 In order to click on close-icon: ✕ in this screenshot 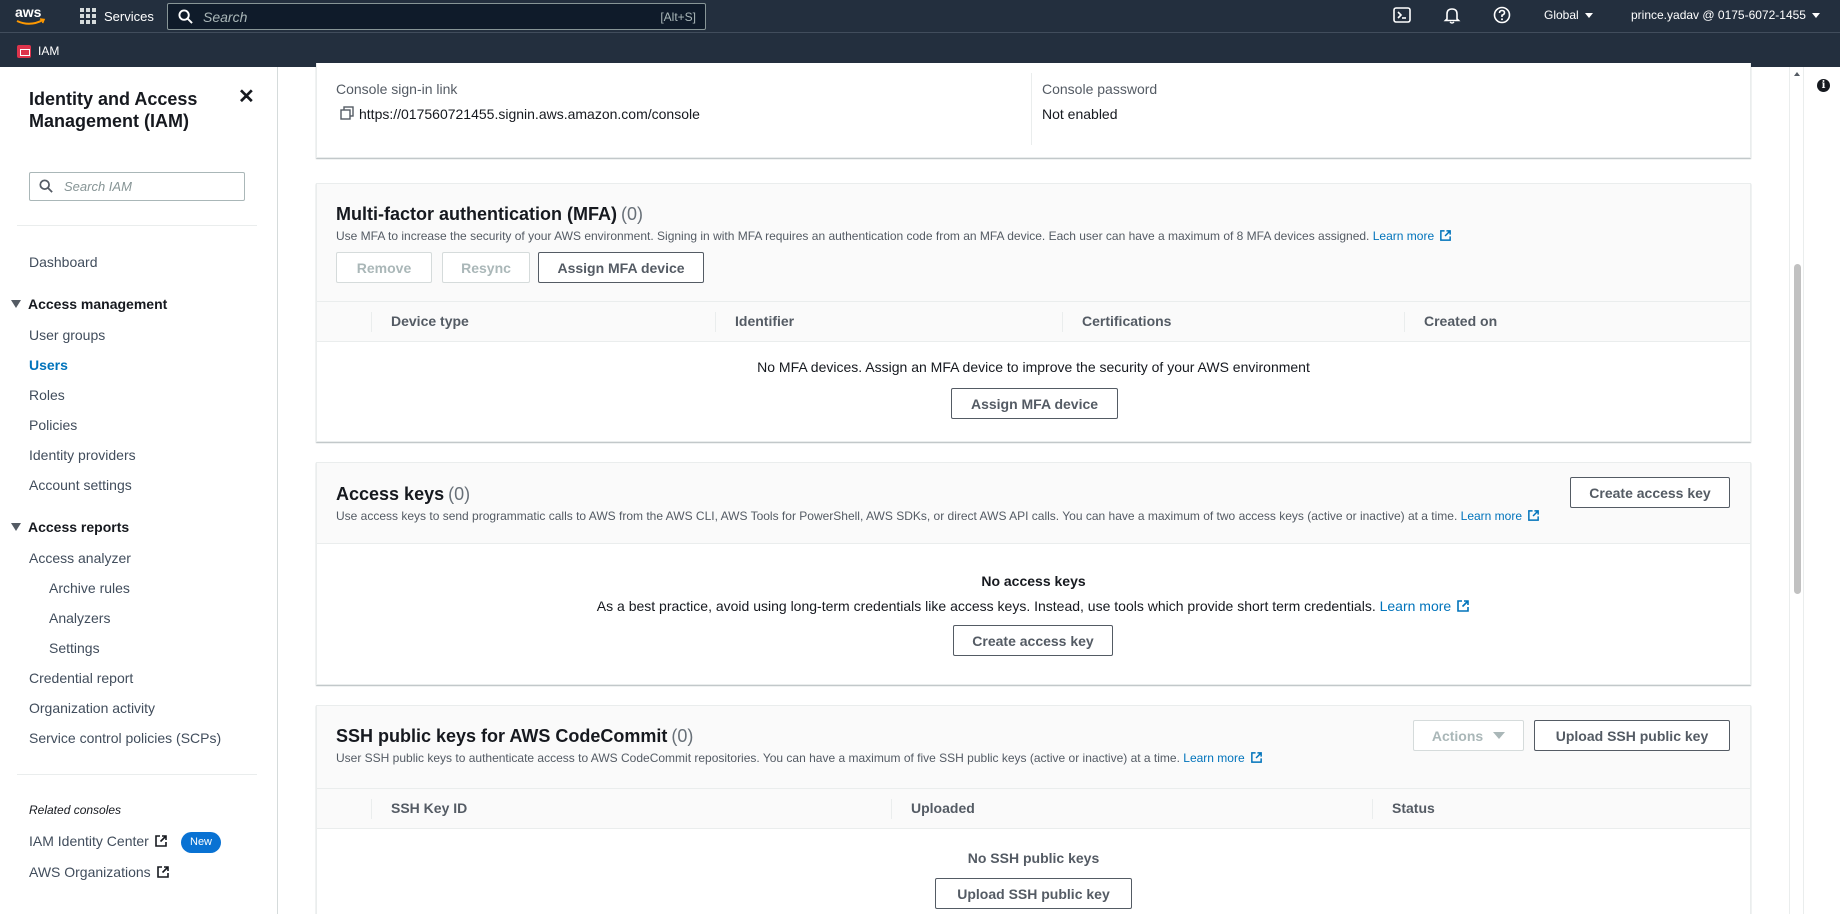, I will do `click(246, 97)`.